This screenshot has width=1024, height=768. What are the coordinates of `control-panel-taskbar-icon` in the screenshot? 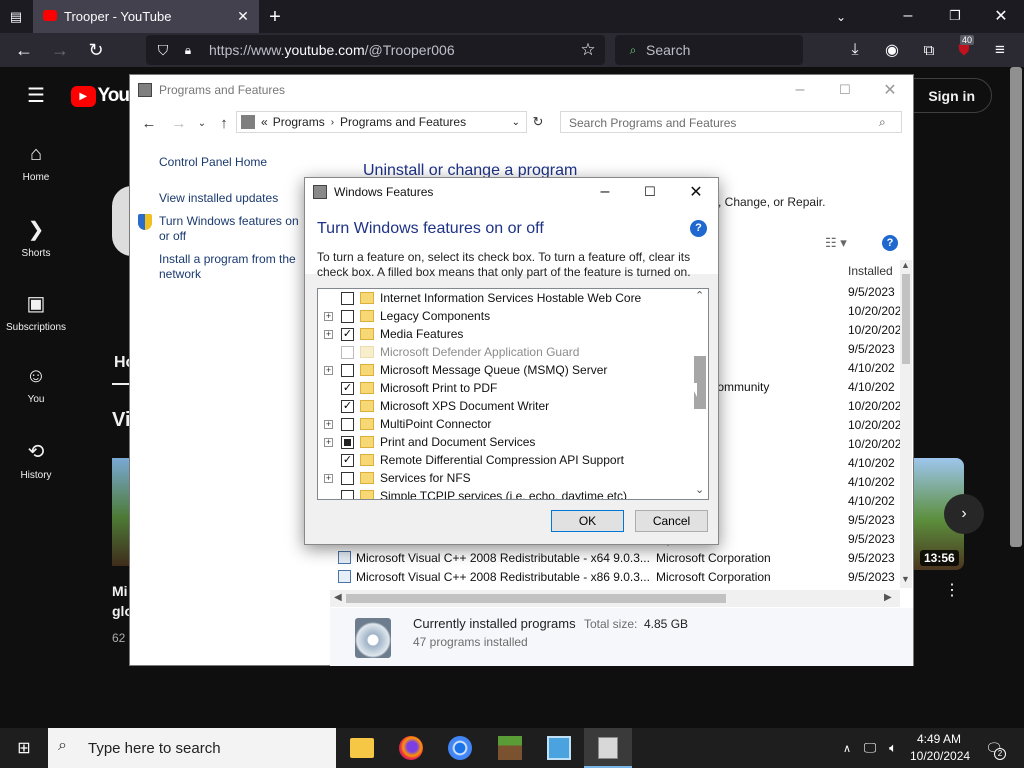 It's located at (559, 748).